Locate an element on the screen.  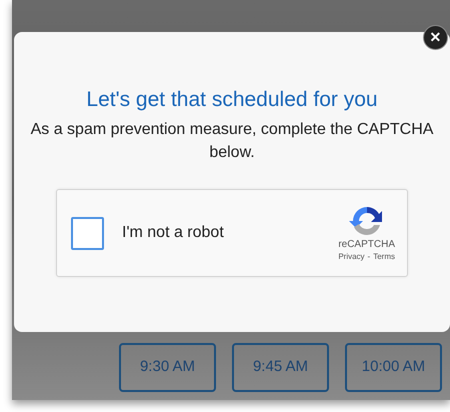
dialog-title: Let's get that scheduled for you is located at coordinates (232, 100).